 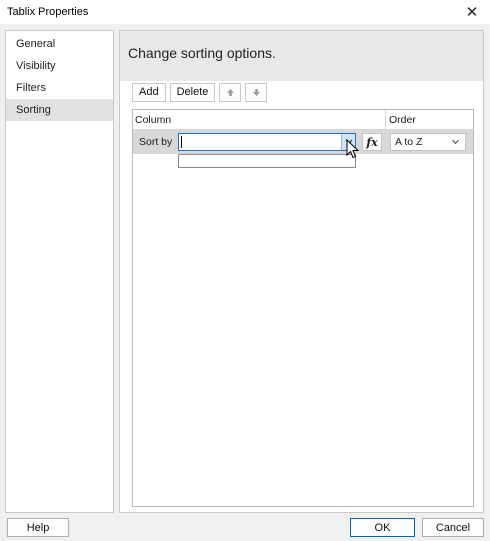 I want to click on column-header: Column, so click(x=153, y=120).